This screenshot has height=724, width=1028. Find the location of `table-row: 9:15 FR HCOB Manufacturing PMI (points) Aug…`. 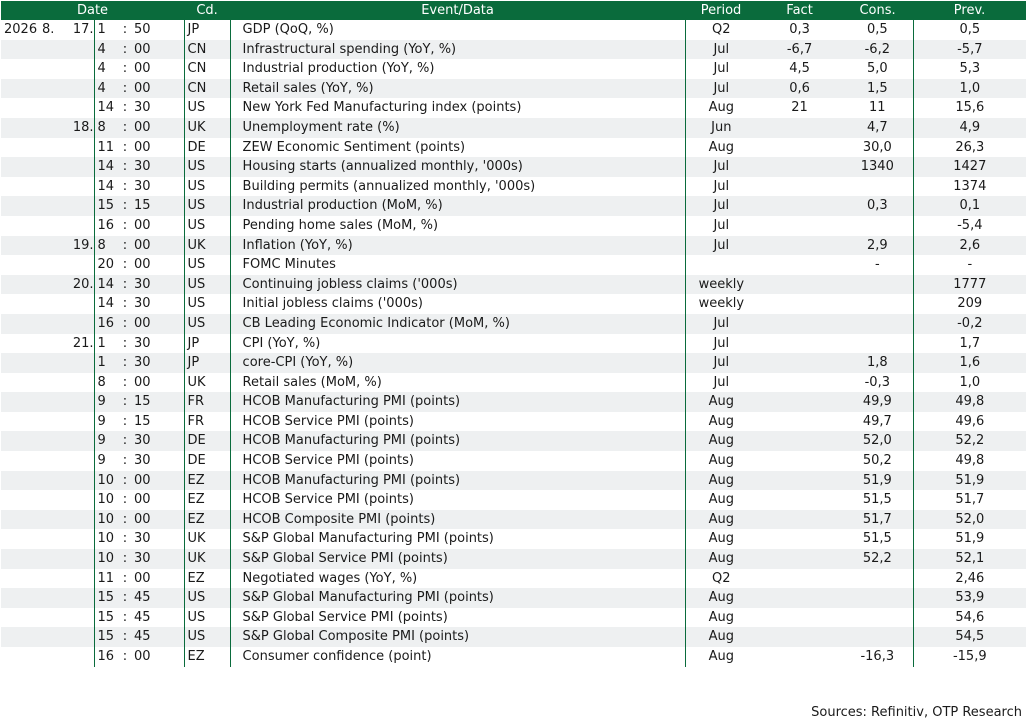

table-row: 9:15 FR HCOB Manufacturing PMI (points) Aug… is located at coordinates (514, 402).